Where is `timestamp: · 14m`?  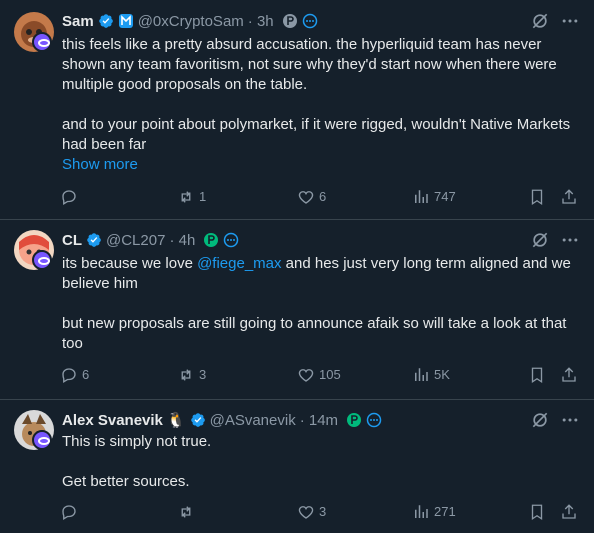
timestamp: · 14m is located at coordinates (319, 420).